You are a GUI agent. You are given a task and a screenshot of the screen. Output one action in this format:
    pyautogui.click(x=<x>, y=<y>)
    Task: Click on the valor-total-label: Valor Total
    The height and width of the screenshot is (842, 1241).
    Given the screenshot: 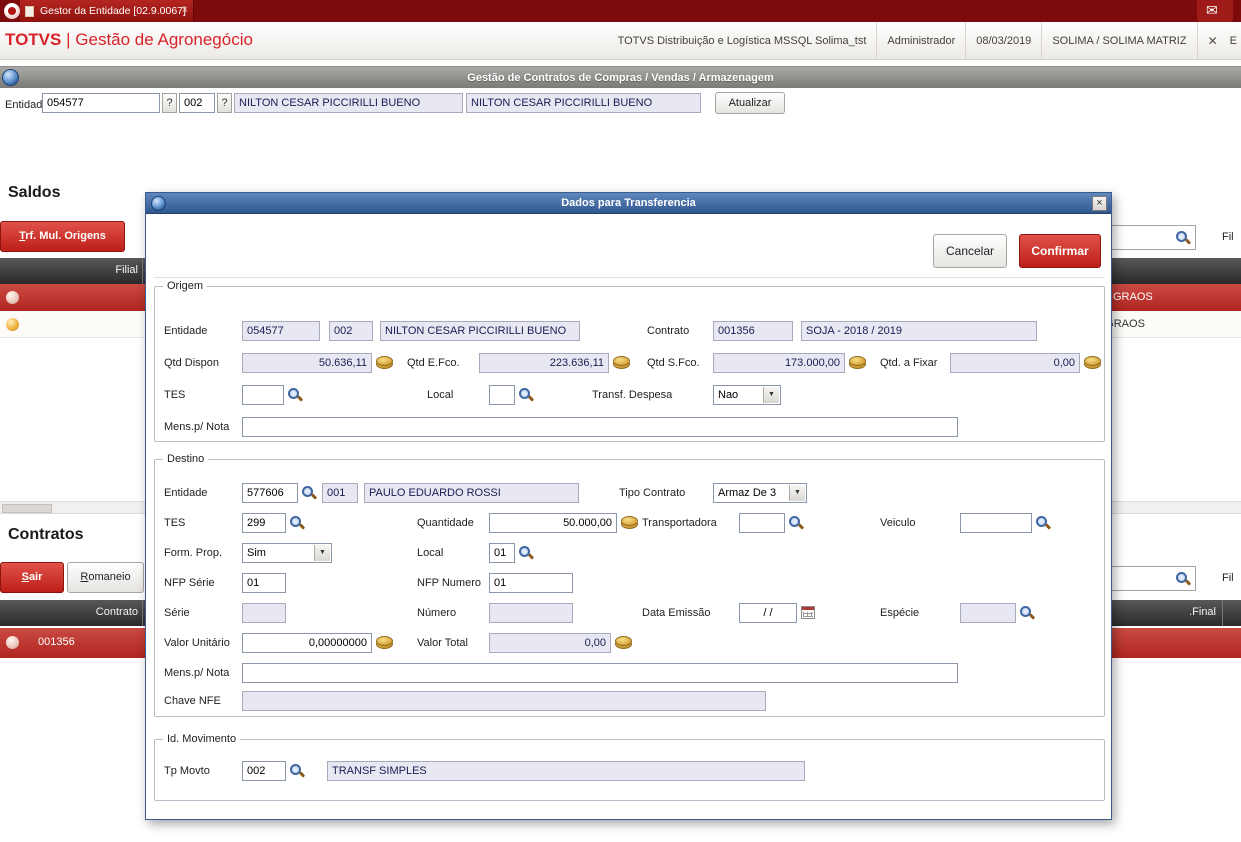 What is the action you would take?
    pyautogui.click(x=442, y=643)
    